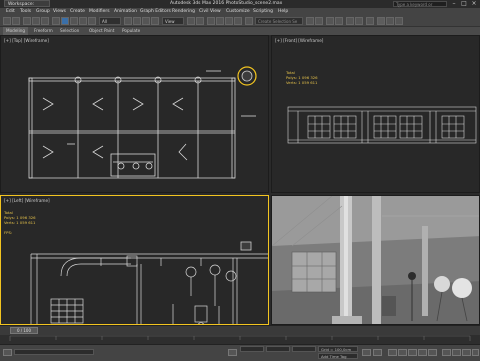 The width and height of the screenshot is (480, 361). What do you see at coordinates (338, 349) in the screenshot?
I see `grid-size-readout: Grid = 100,0cm` at bounding box center [338, 349].